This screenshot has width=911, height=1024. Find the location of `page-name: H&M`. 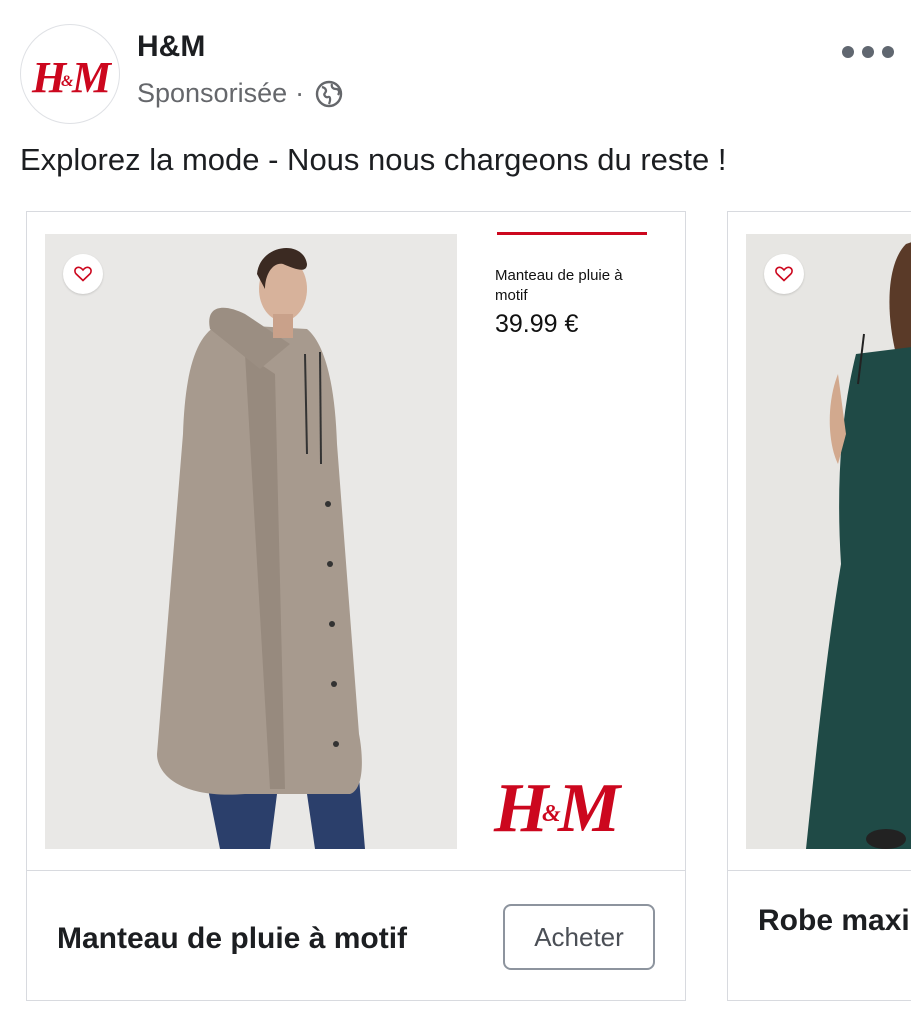

page-name: H&M is located at coordinates (171, 47).